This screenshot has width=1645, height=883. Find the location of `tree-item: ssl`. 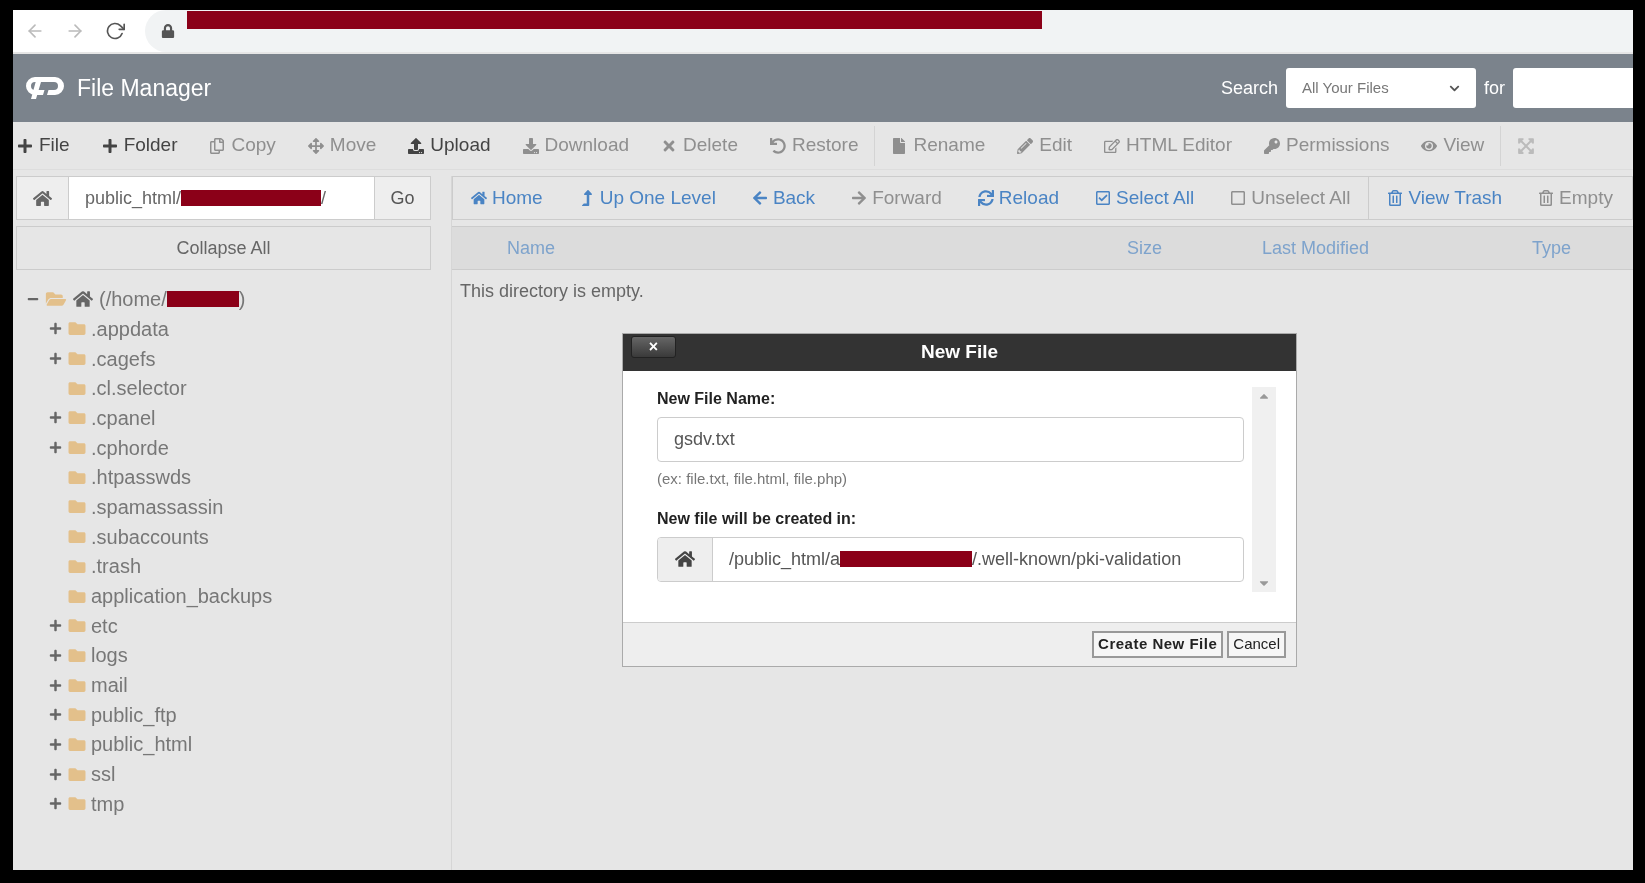

tree-item: ssl is located at coordinates (103, 774).